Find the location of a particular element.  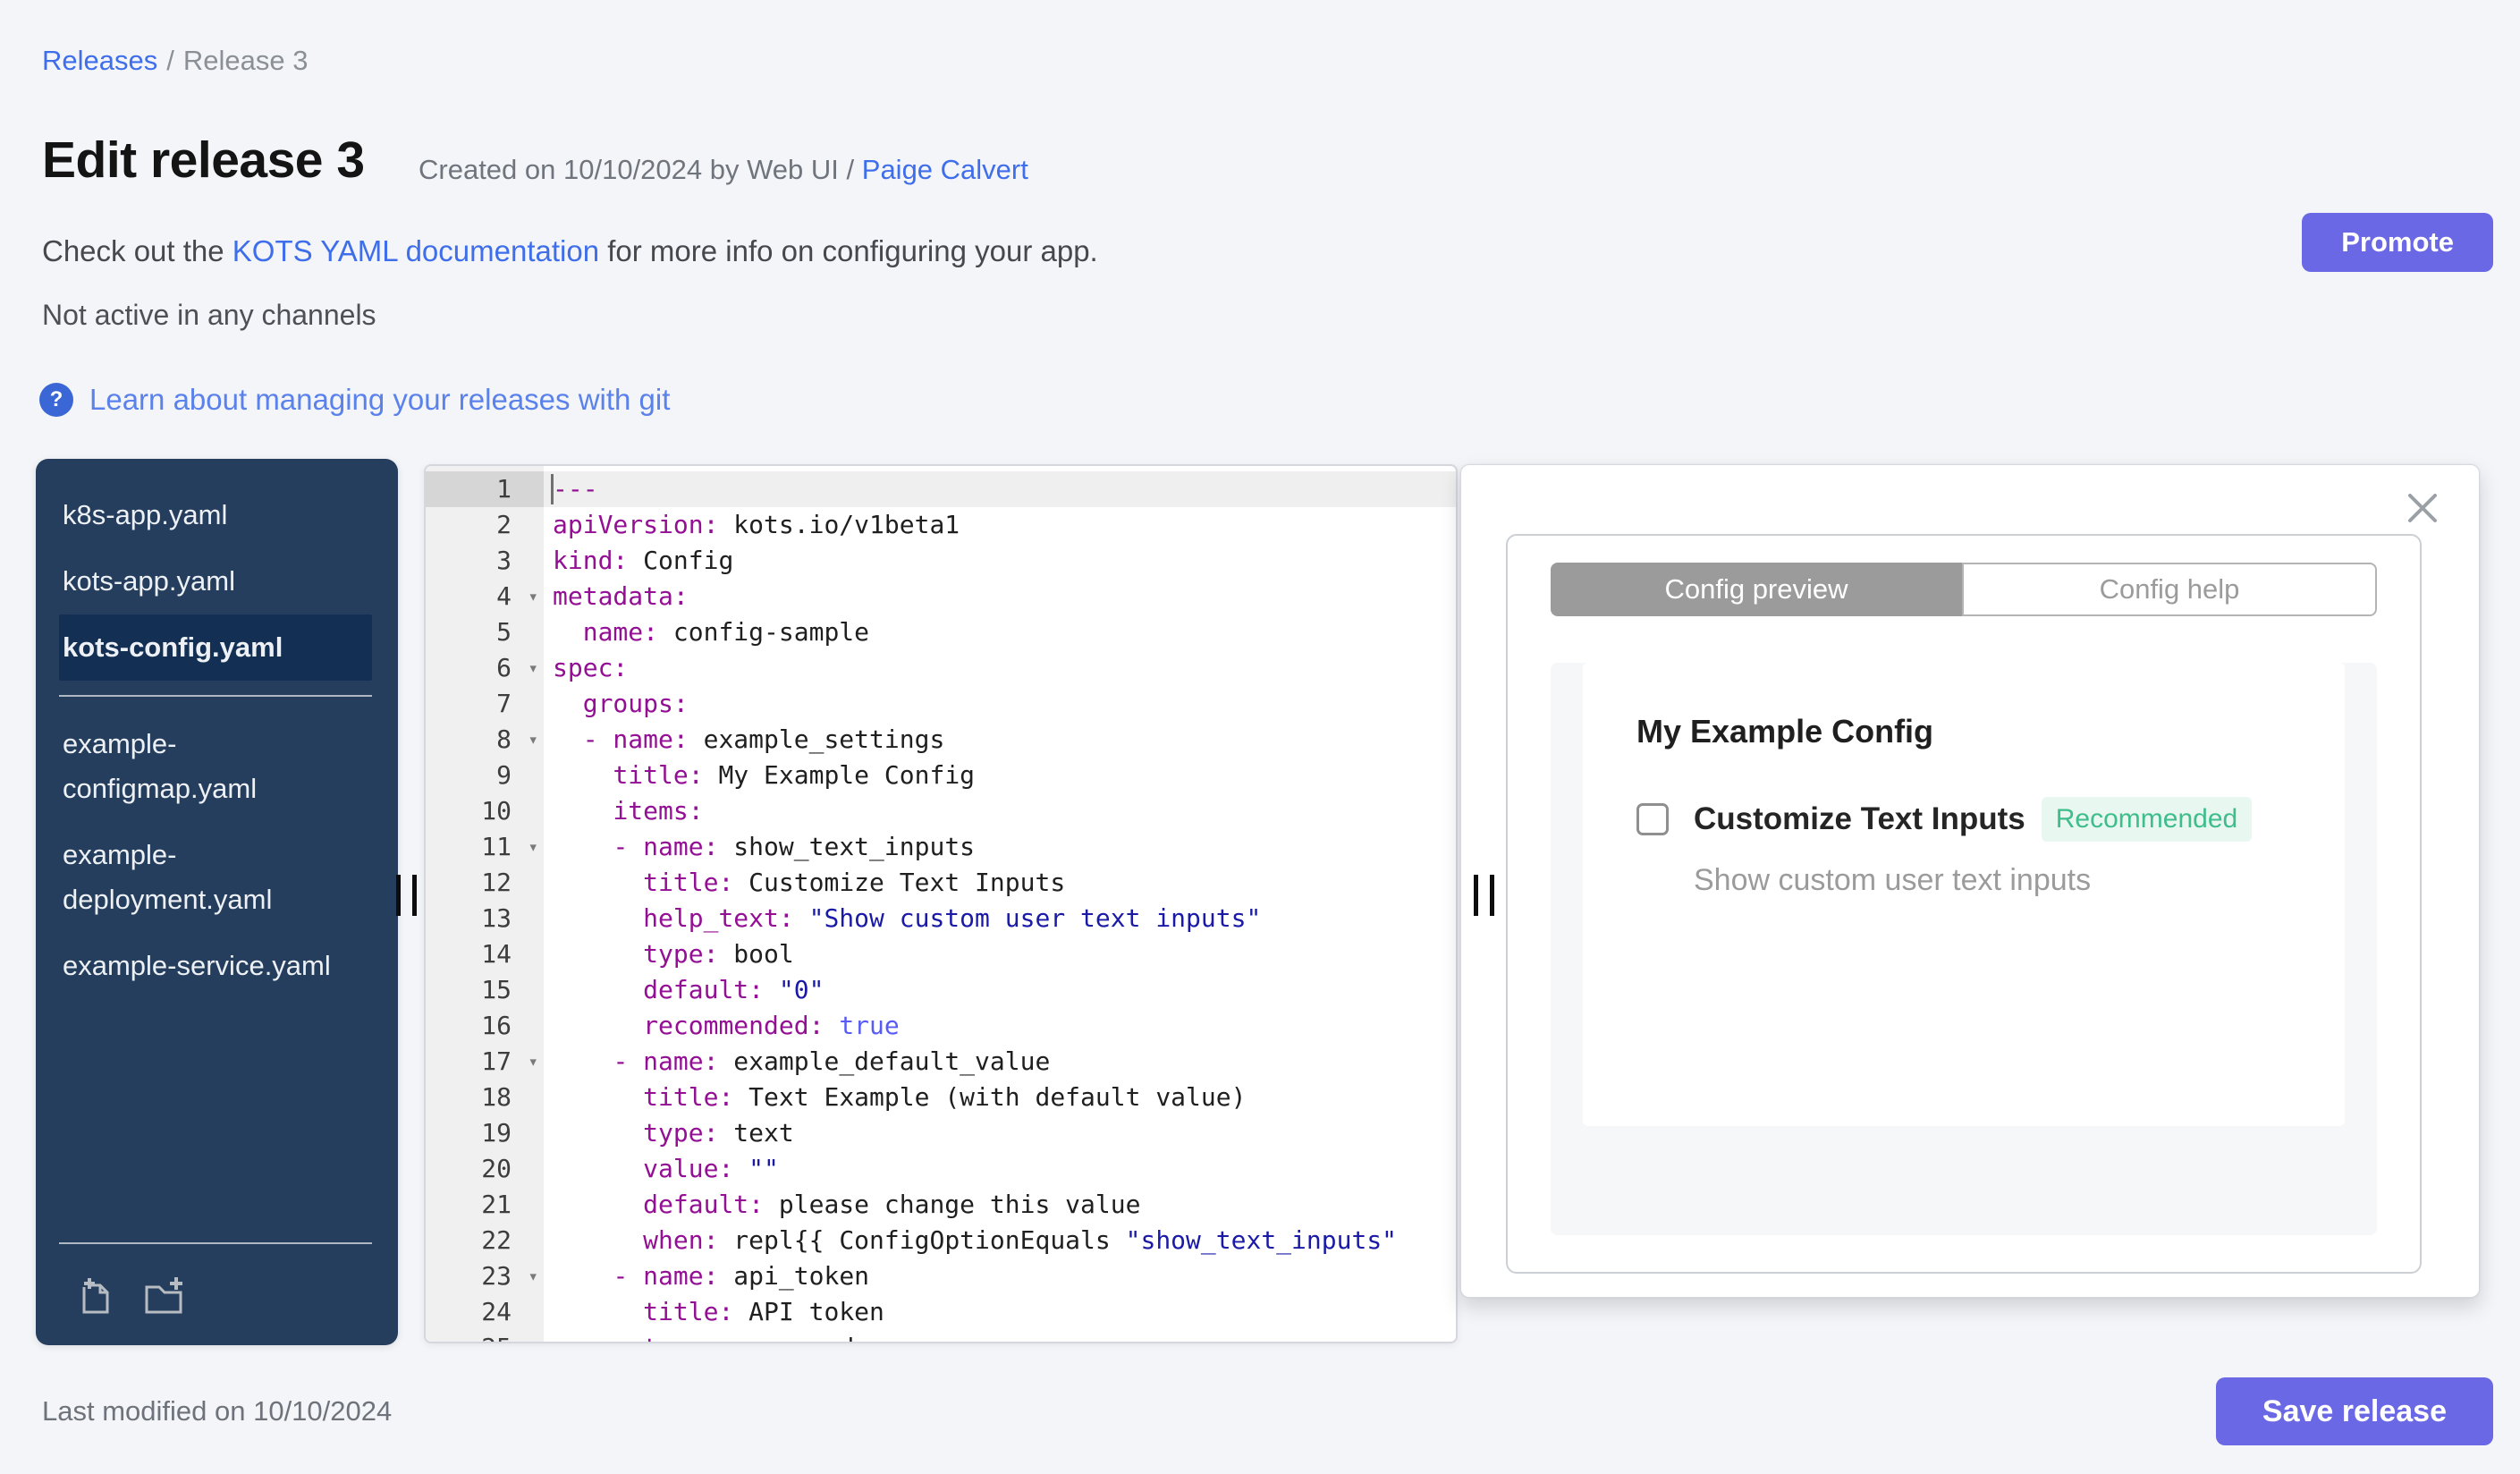

question-icon: ? is located at coordinates (56, 400).